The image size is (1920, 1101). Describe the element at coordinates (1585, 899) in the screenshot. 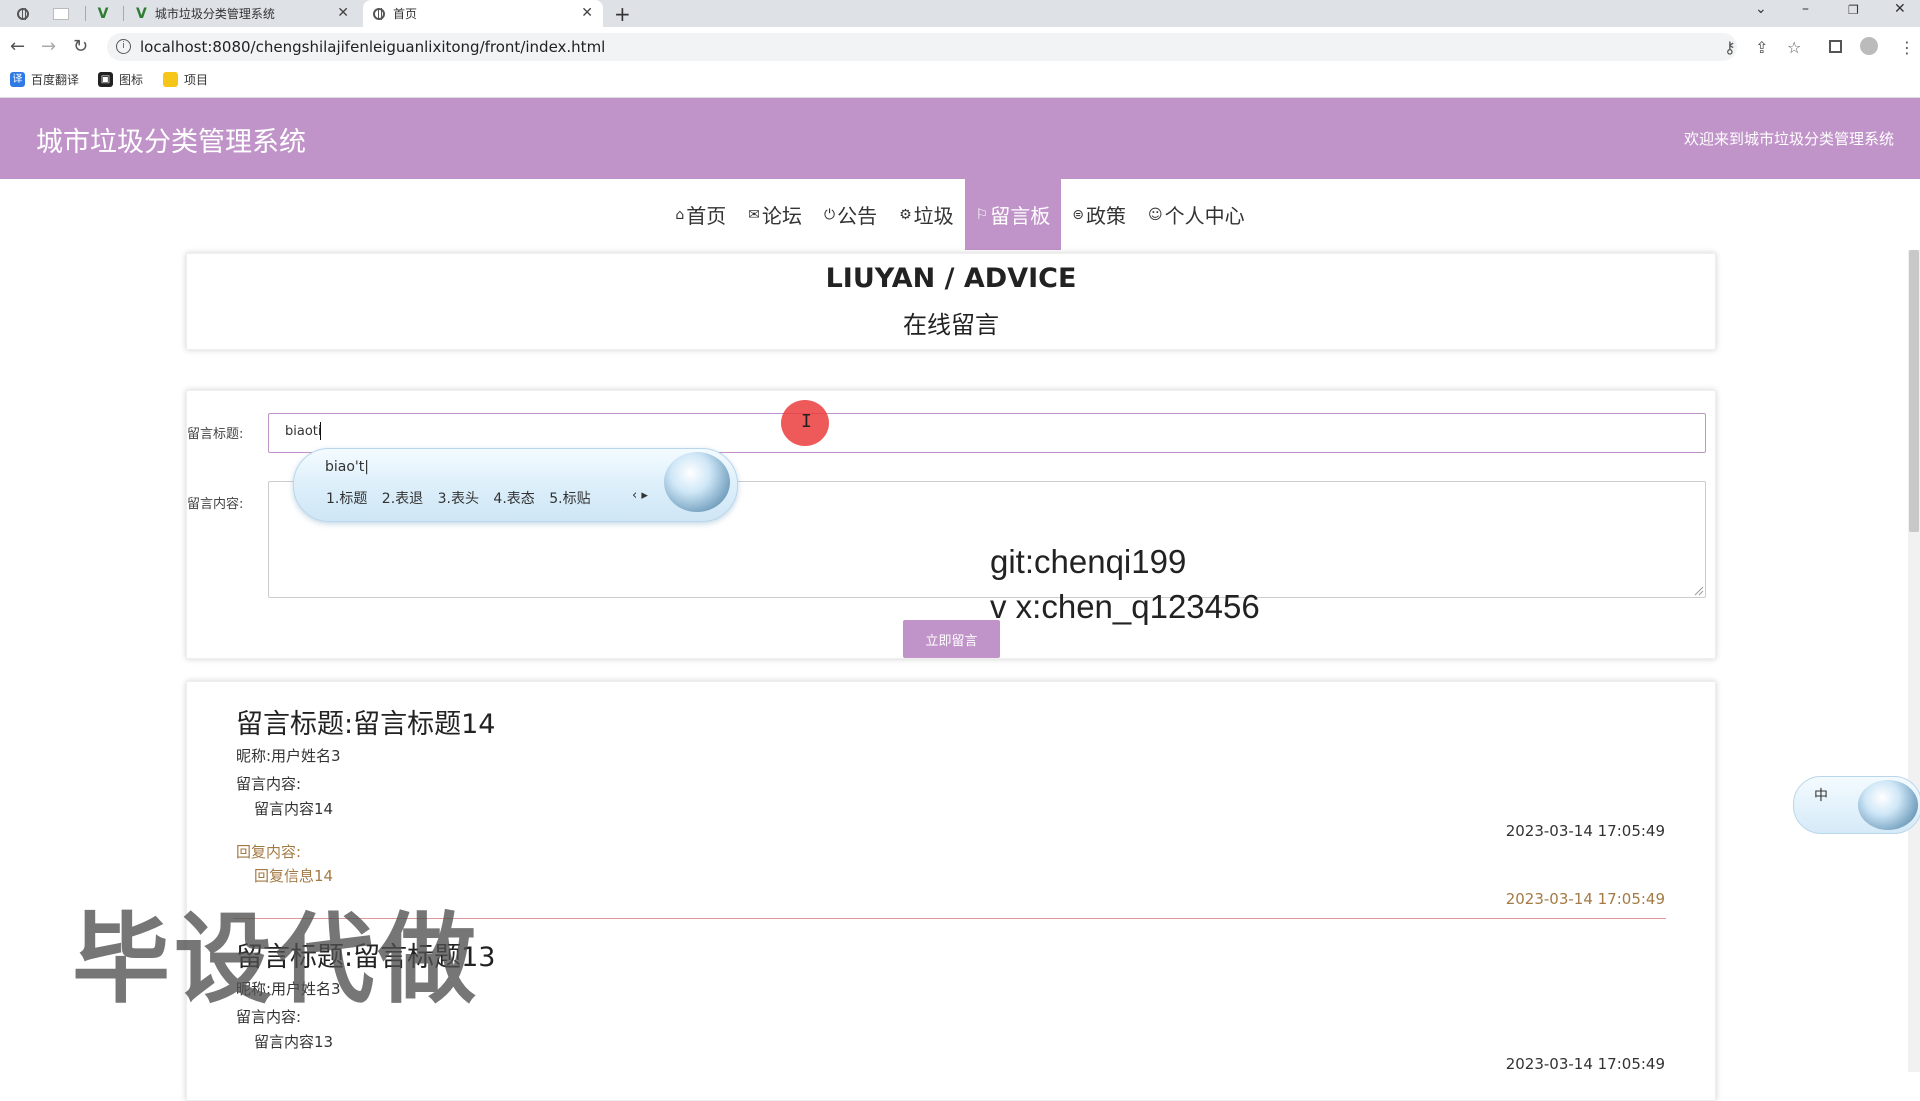

I see `reply-date: 2023-03-14 17:05:49` at that location.